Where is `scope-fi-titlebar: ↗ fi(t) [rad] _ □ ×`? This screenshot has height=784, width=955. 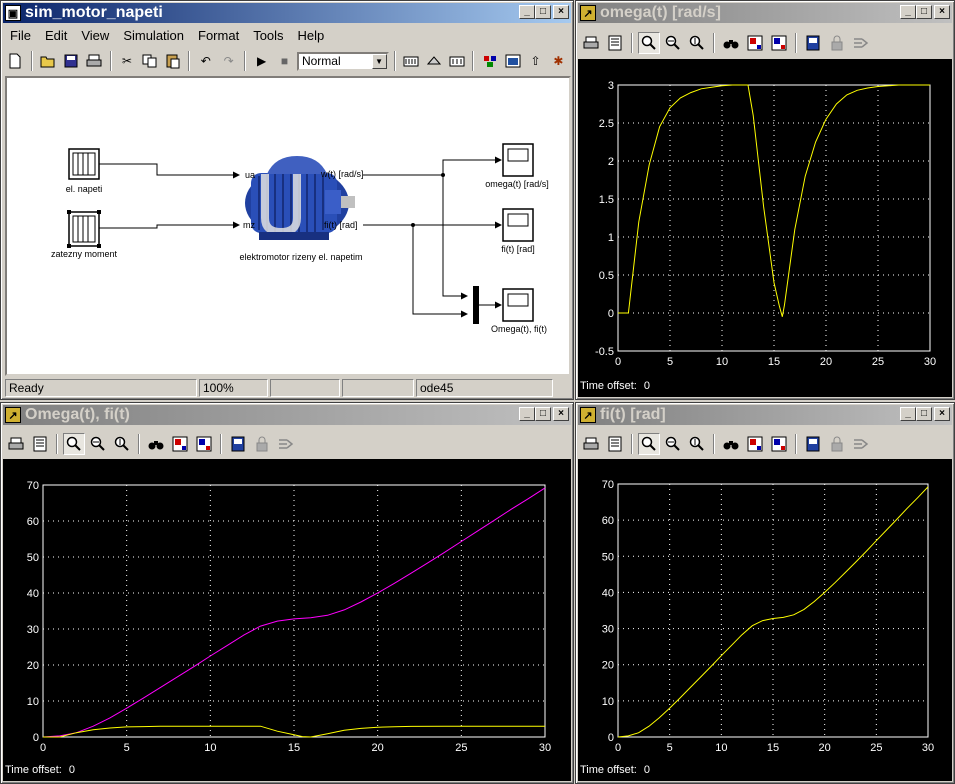
scope-fi-titlebar: ↗ fi(t) [rad] _ □ × is located at coordinates (765, 415).